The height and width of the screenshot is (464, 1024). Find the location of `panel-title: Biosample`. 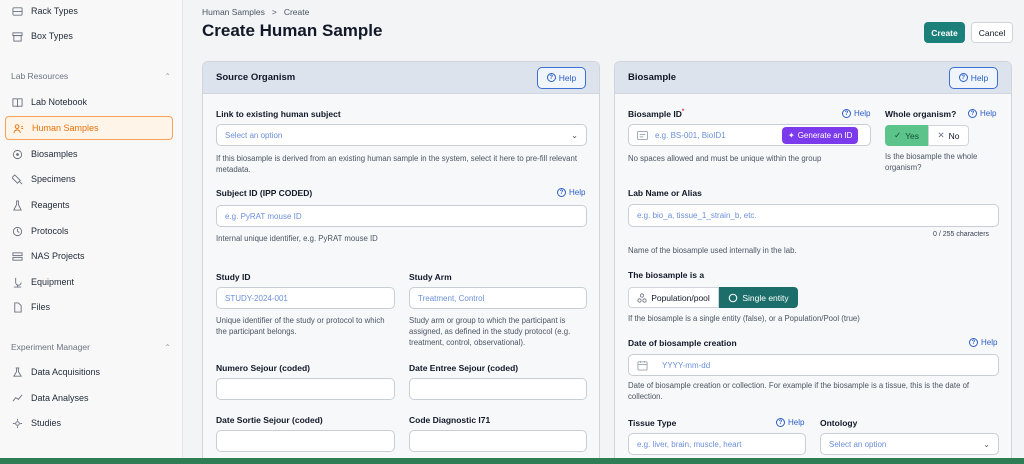

panel-title: Biosample is located at coordinates (652, 77).